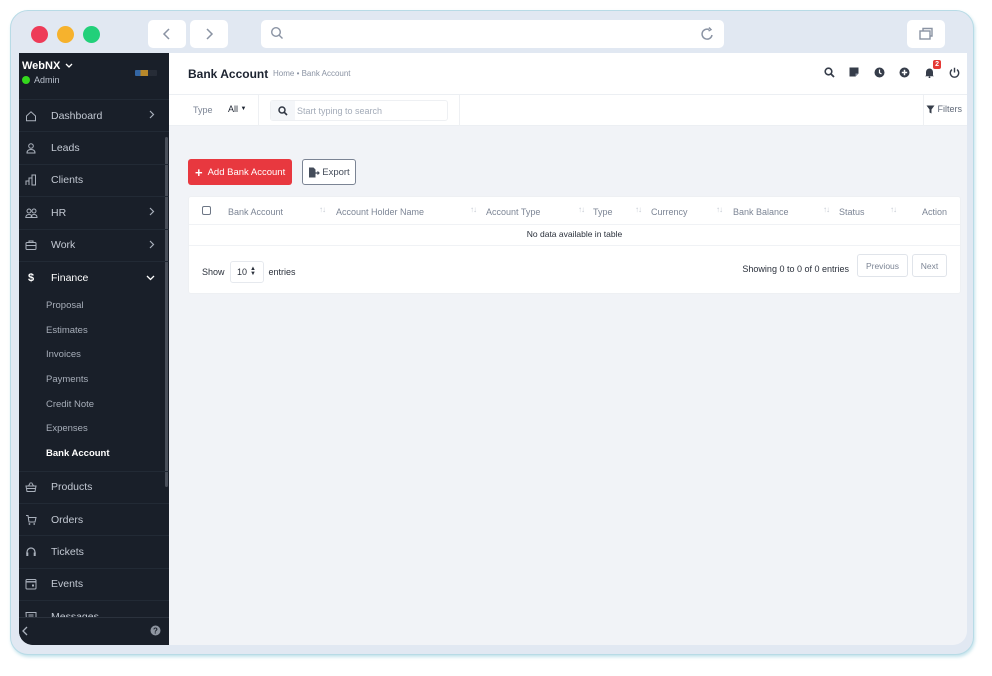 This screenshot has height=676, width=992. Describe the element at coordinates (944, 109) in the screenshot. I see `filters-button: Filters` at that location.